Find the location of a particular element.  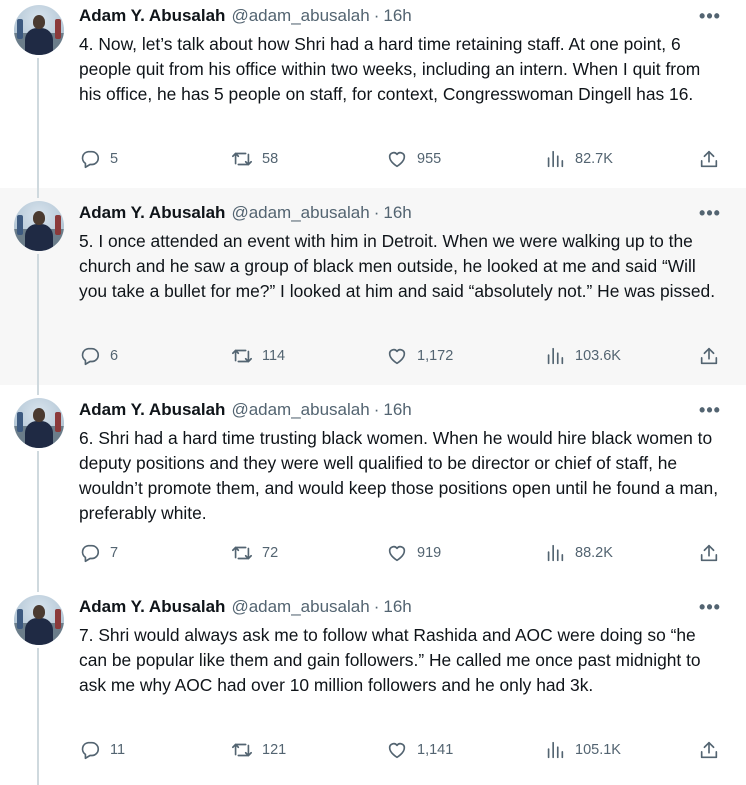

view-count: 82.7K is located at coordinates (594, 159).